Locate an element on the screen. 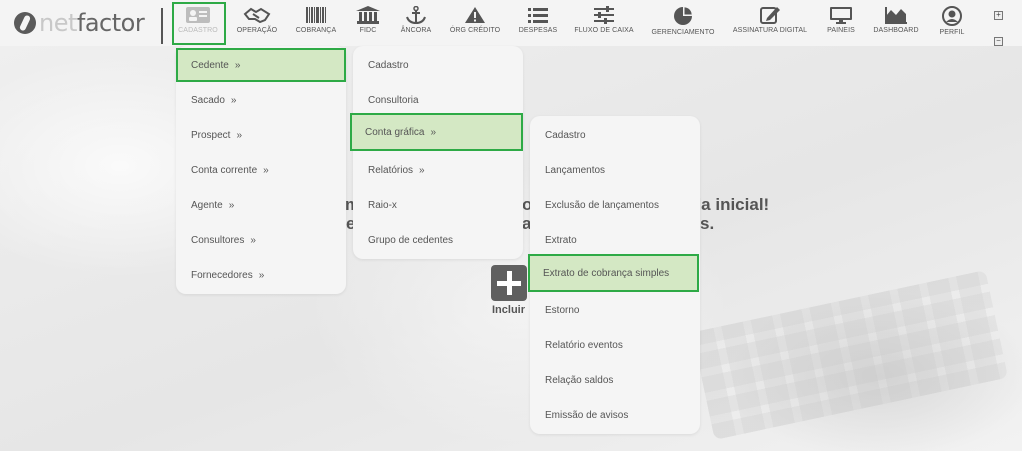 The image size is (1022, 451). menu-item-emissao-de-avisos: Emissão de avisos is located at coordinates (615, 415).